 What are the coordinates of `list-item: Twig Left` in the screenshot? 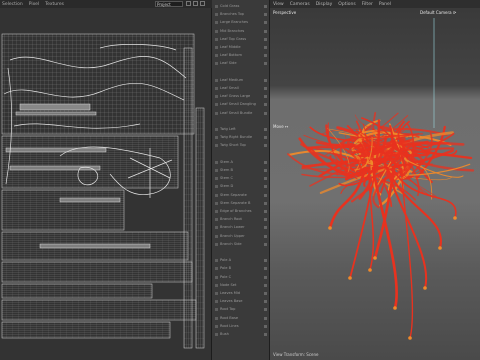 It's located at (241, 129).